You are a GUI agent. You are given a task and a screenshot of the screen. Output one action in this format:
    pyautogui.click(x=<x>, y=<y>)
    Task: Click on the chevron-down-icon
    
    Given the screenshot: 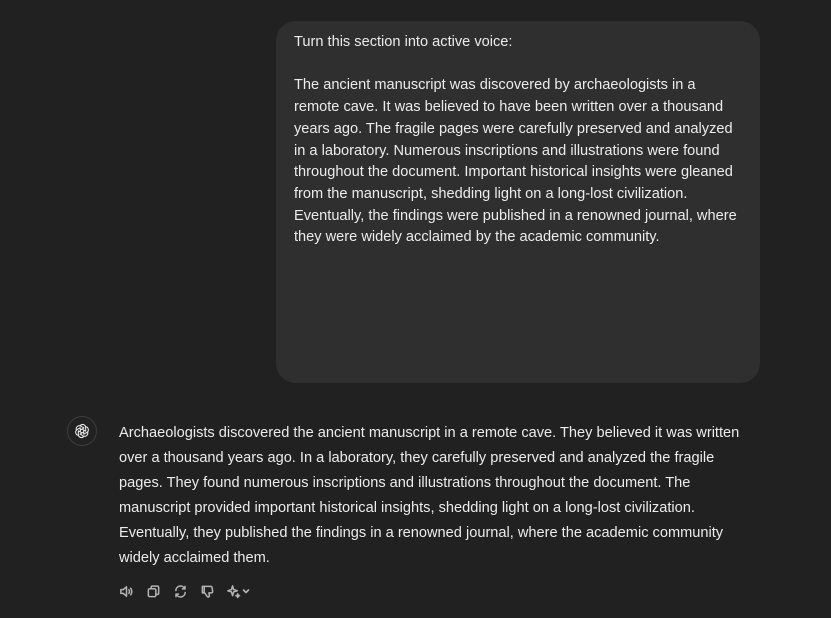 What is the action you would take?
    pyautogui.click(x=246, y=591)
    